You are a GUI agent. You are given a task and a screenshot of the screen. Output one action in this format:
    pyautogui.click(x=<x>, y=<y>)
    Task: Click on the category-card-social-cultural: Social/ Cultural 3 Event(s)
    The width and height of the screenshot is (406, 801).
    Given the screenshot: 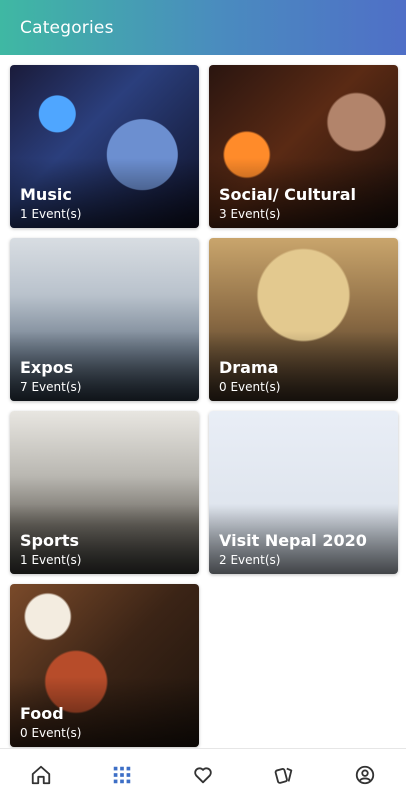 What is the action you would take?
    pyautogui.click(x=303, y=146)
    